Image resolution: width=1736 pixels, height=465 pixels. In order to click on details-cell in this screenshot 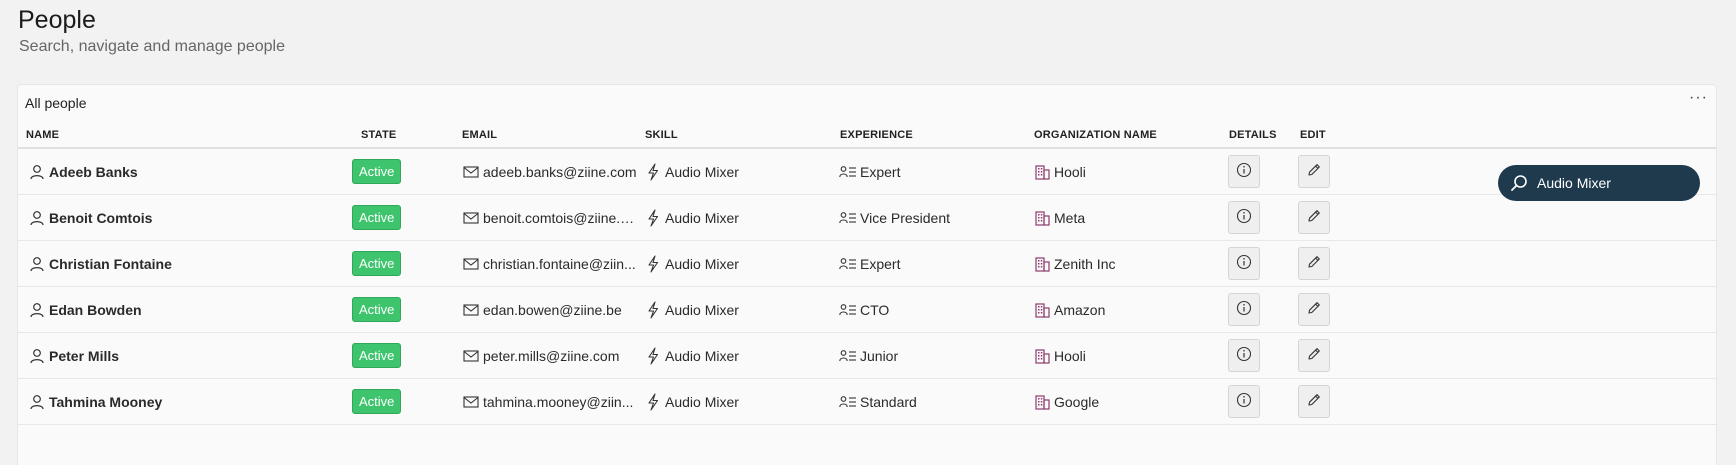, I will do `click(1244, 263)`.